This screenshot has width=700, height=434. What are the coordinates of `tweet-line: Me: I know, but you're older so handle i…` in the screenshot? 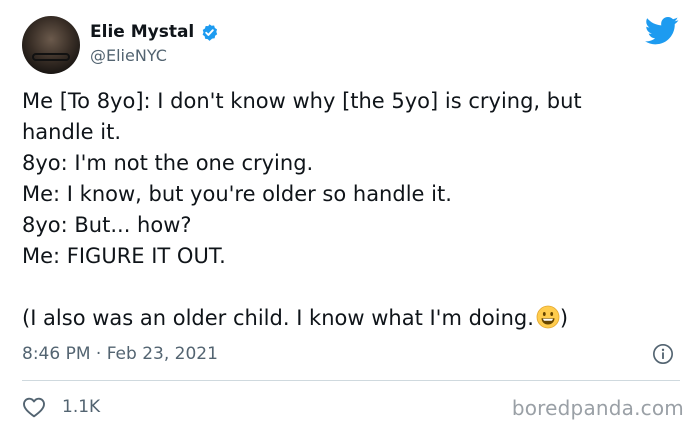 It's located at (237, 194).